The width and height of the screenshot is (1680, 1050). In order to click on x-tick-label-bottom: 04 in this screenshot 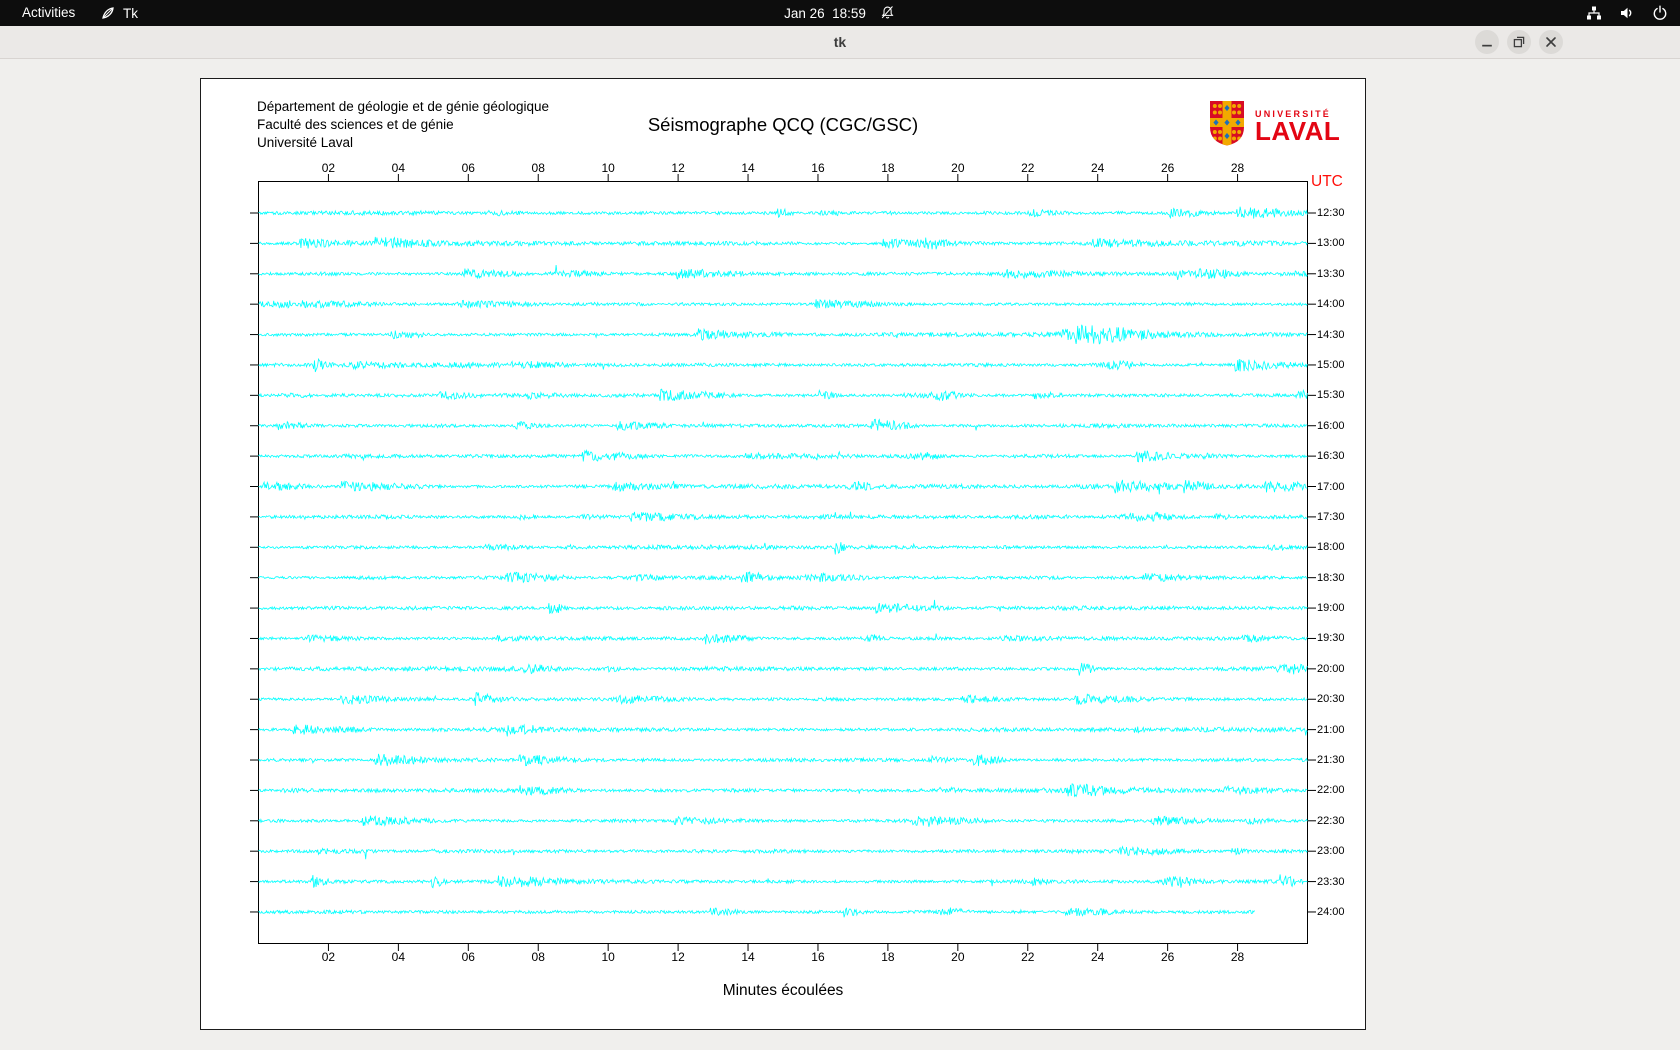, I will do `click(398, 957)`.